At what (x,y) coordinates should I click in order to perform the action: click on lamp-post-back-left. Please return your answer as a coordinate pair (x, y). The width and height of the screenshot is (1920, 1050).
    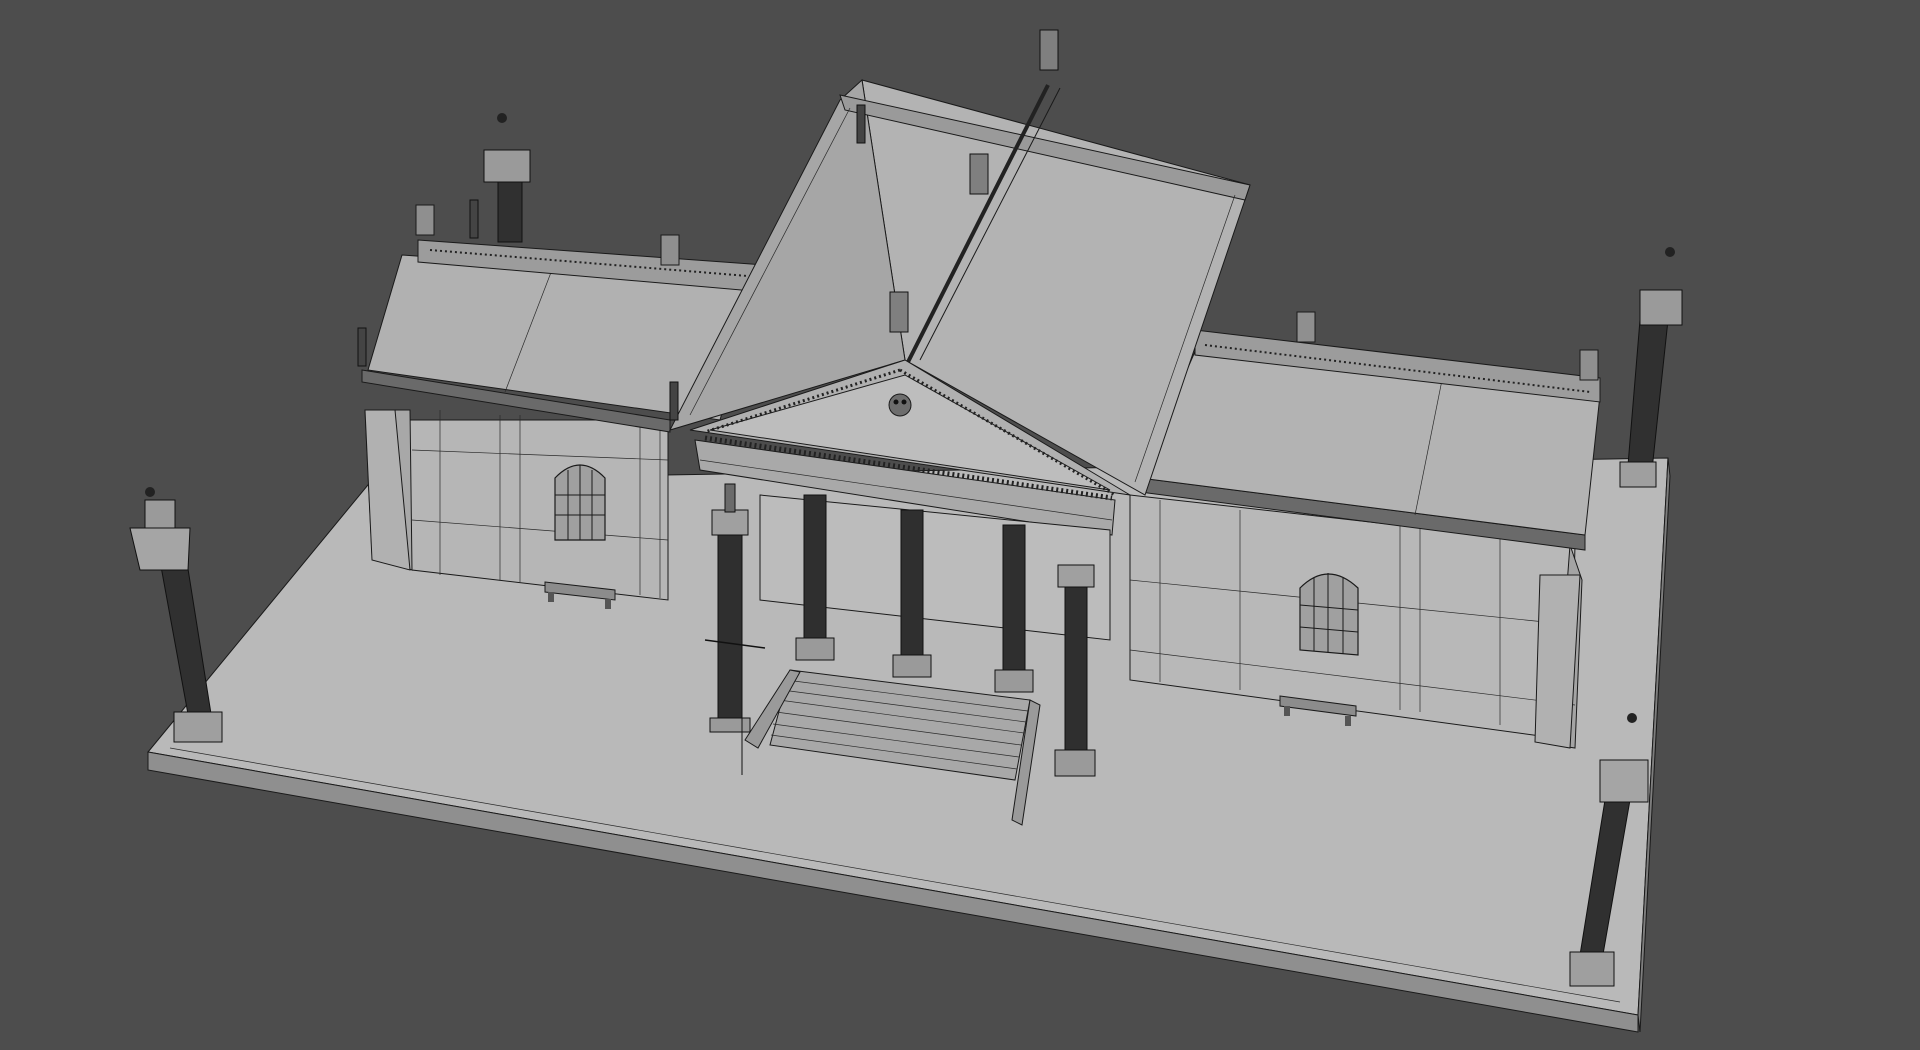
    Looking at the image, I should click on (507, 178).